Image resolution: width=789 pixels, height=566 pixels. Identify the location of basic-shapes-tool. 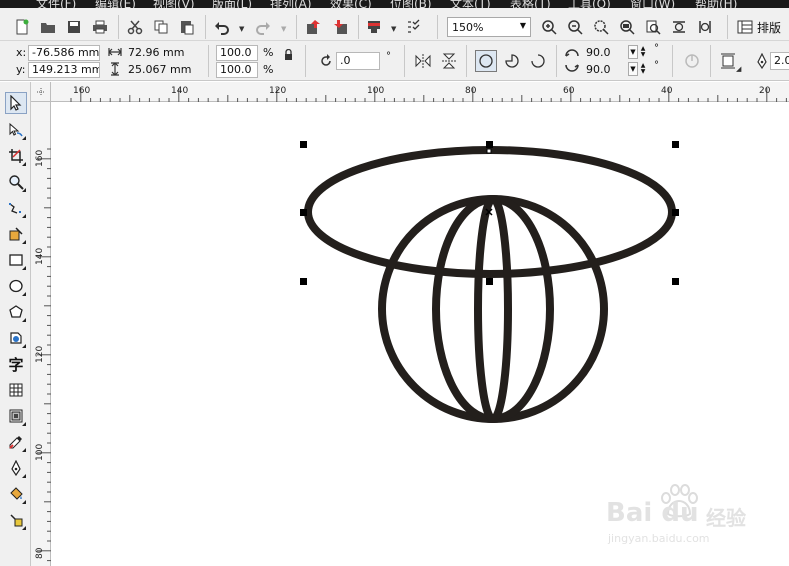
(16, 338).